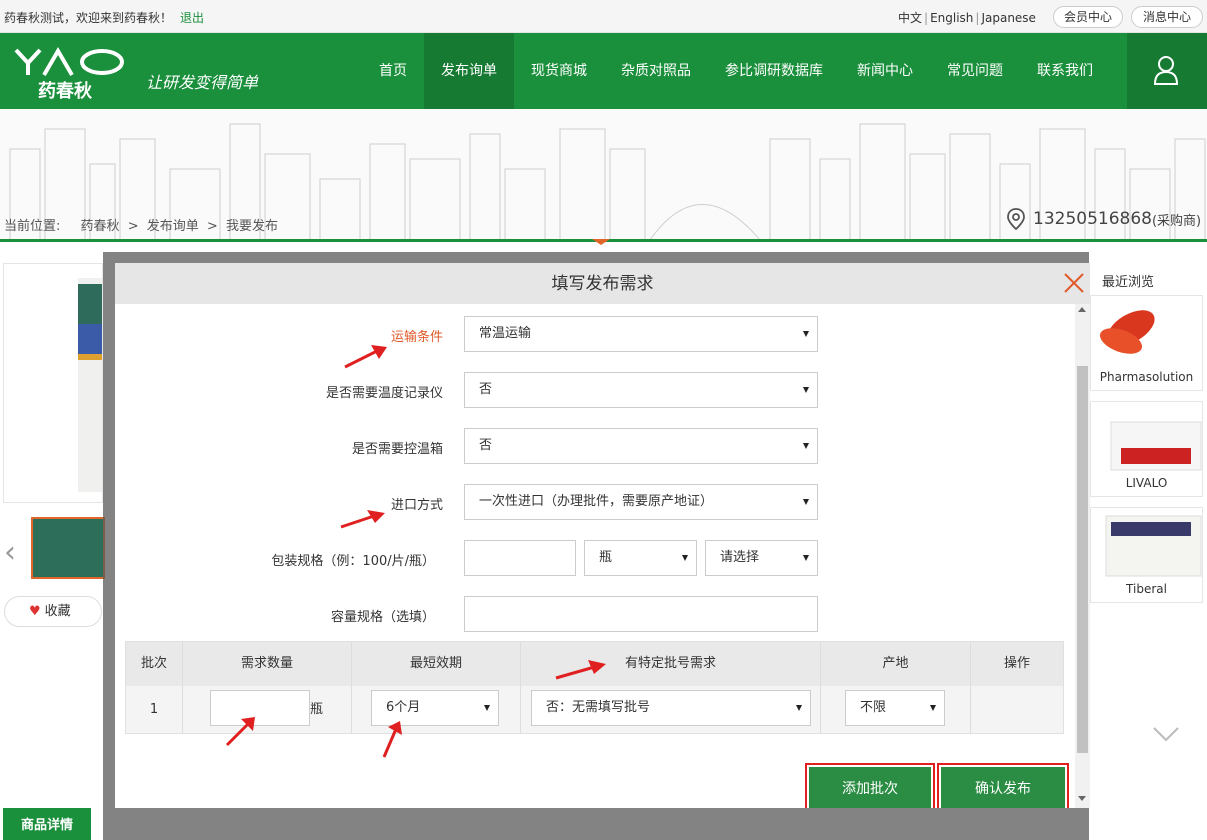  I want to click on dialog-title: 填写发布需求, so click(602, 284).